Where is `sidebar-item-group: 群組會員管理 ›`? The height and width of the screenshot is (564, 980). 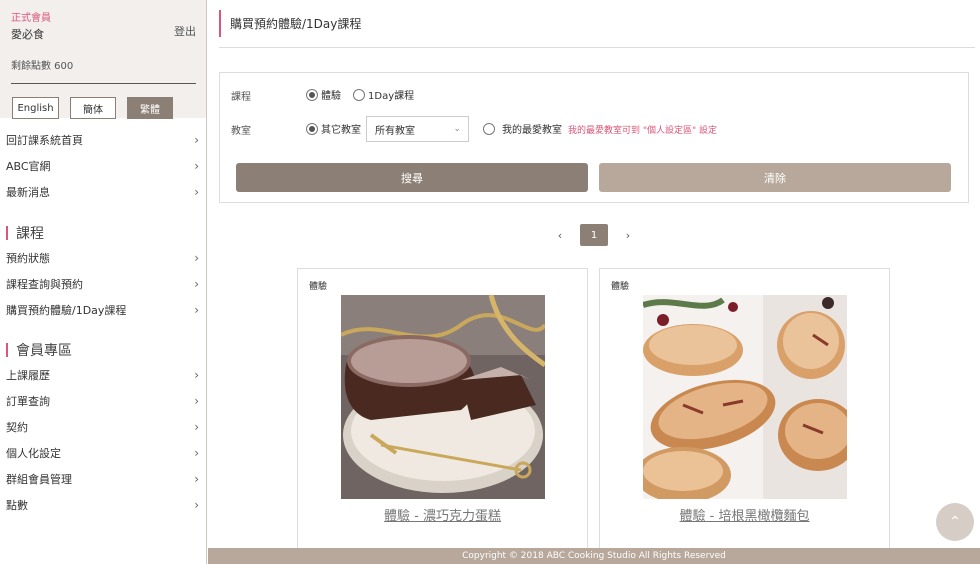
sidebar-item-group: 群組會員管理 › is located at coordinates (103, 479).